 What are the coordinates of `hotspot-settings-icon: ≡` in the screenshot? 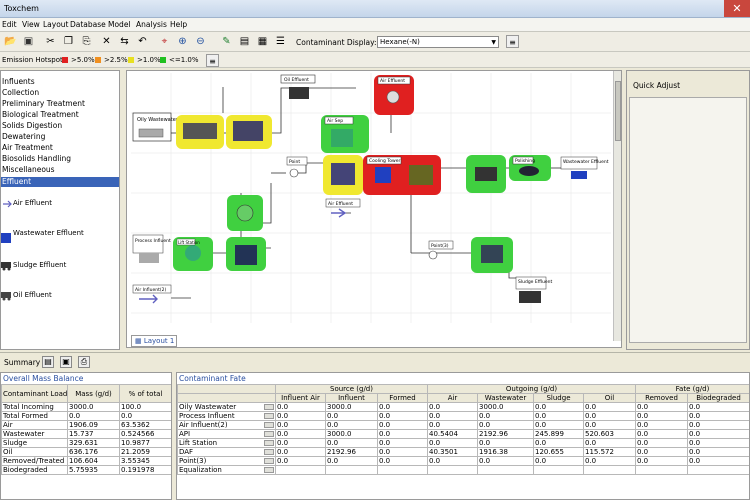 It's located at (212, 60).